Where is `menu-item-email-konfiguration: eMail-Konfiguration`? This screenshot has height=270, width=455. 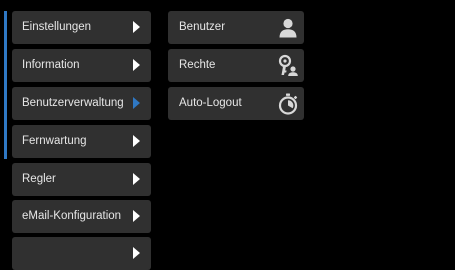
menu-item-email-konfiguration: eMail-Konfiguration is located at coordinates (81, 216).